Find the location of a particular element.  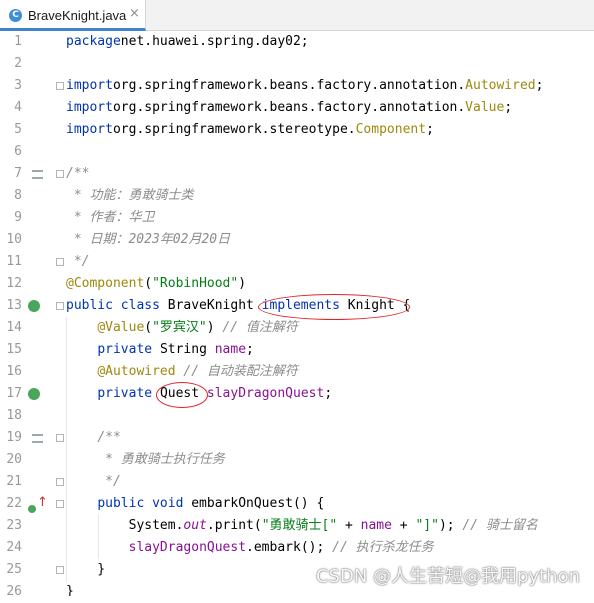

code-line: * 功能：勇敢骑士类 is located at coordinates (130, 196).